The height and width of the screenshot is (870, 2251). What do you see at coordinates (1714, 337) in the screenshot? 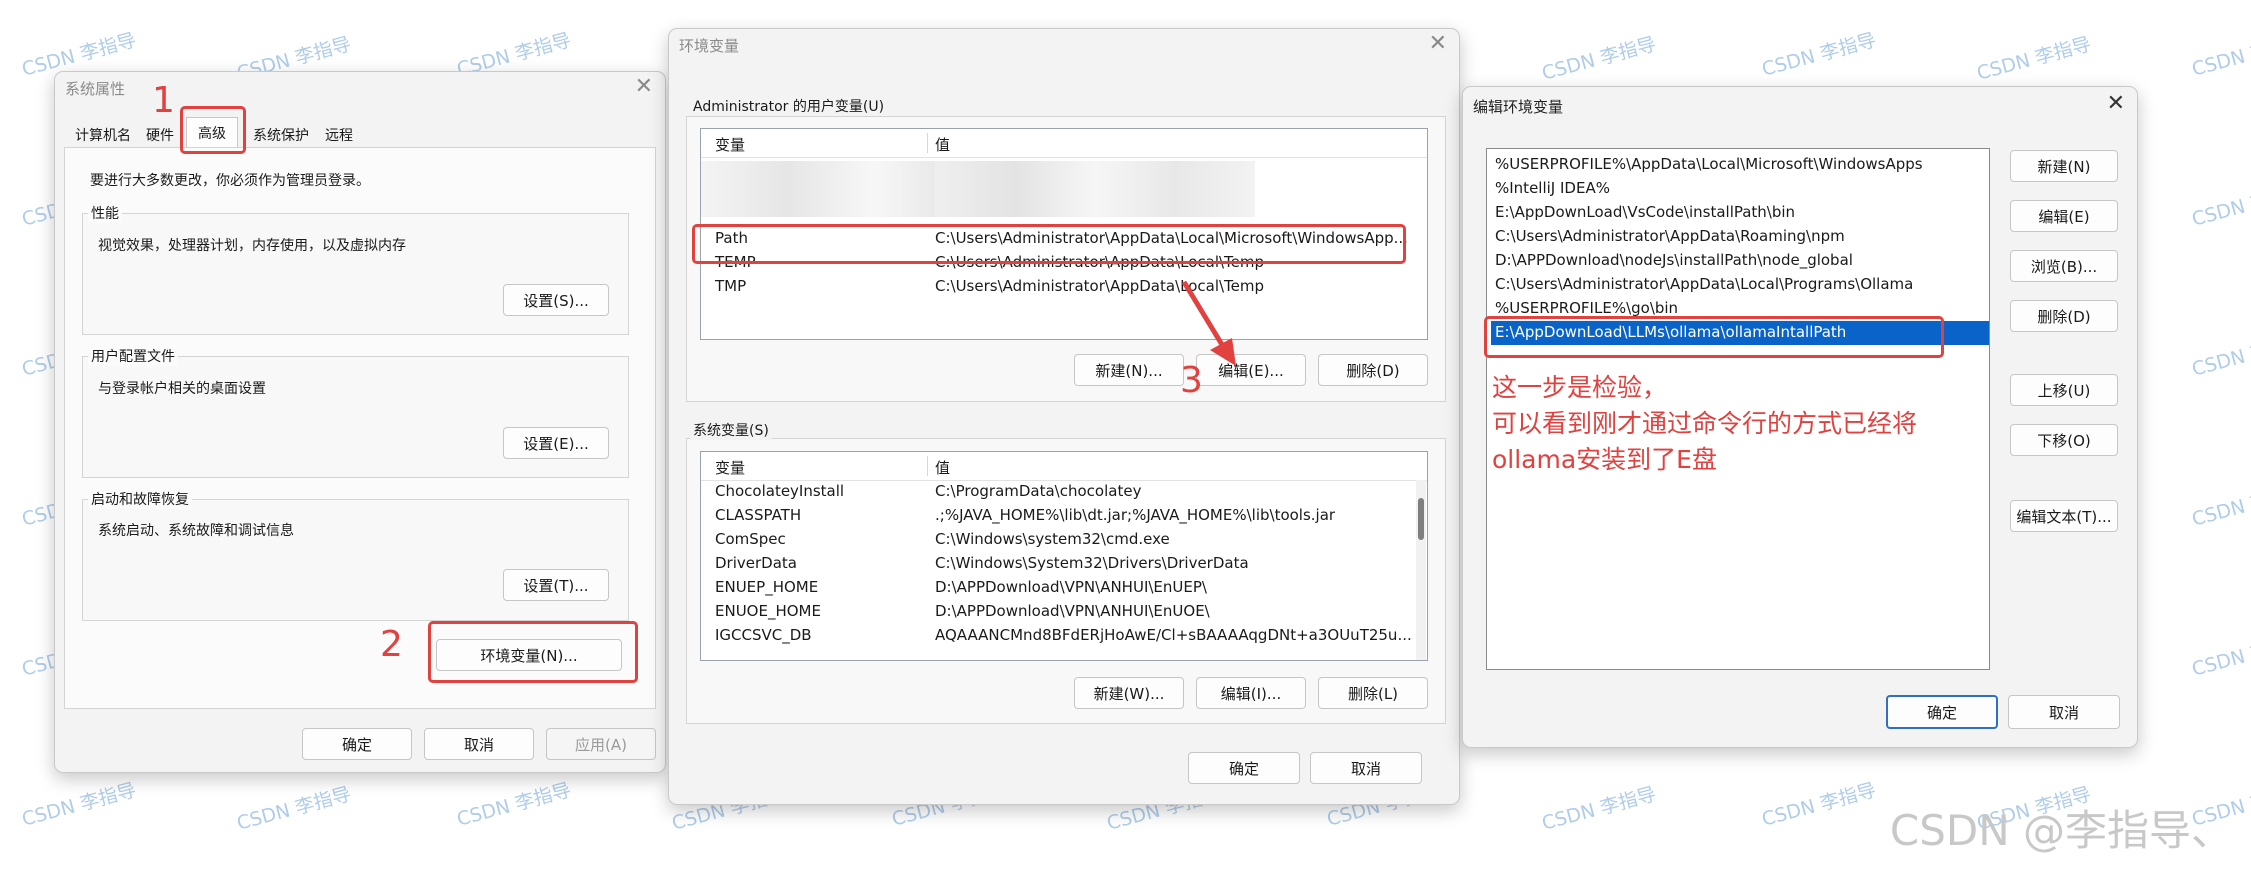
I see `highlight-ollama-entry` at bounding box center [1714, 337].